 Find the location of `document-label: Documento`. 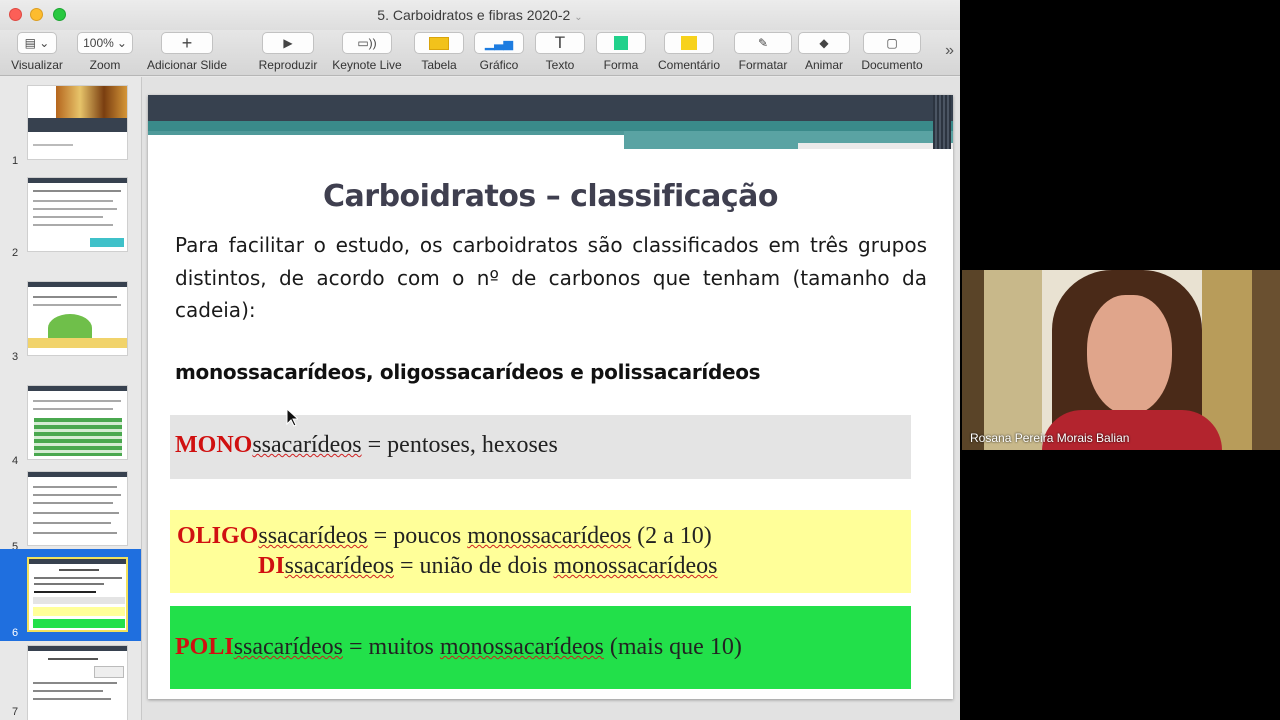

document-label: Documento is located at coordinates (892, 65).